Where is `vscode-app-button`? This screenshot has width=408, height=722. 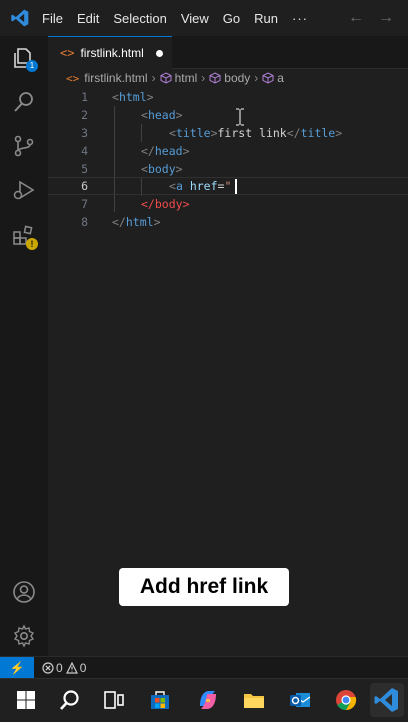
vscode-app-button is located at coordinates (387, 700).